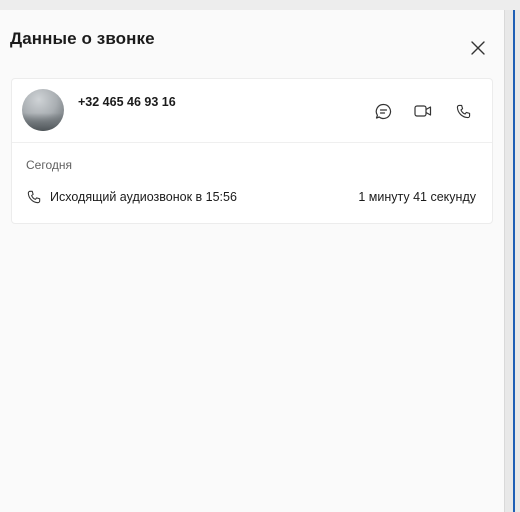 This screenshot has width=520, height=512. What do you see at coordinates (49, 165) in the screenshot?
I see `section-label-today: Сегодня` at bounding box center [49, 165].